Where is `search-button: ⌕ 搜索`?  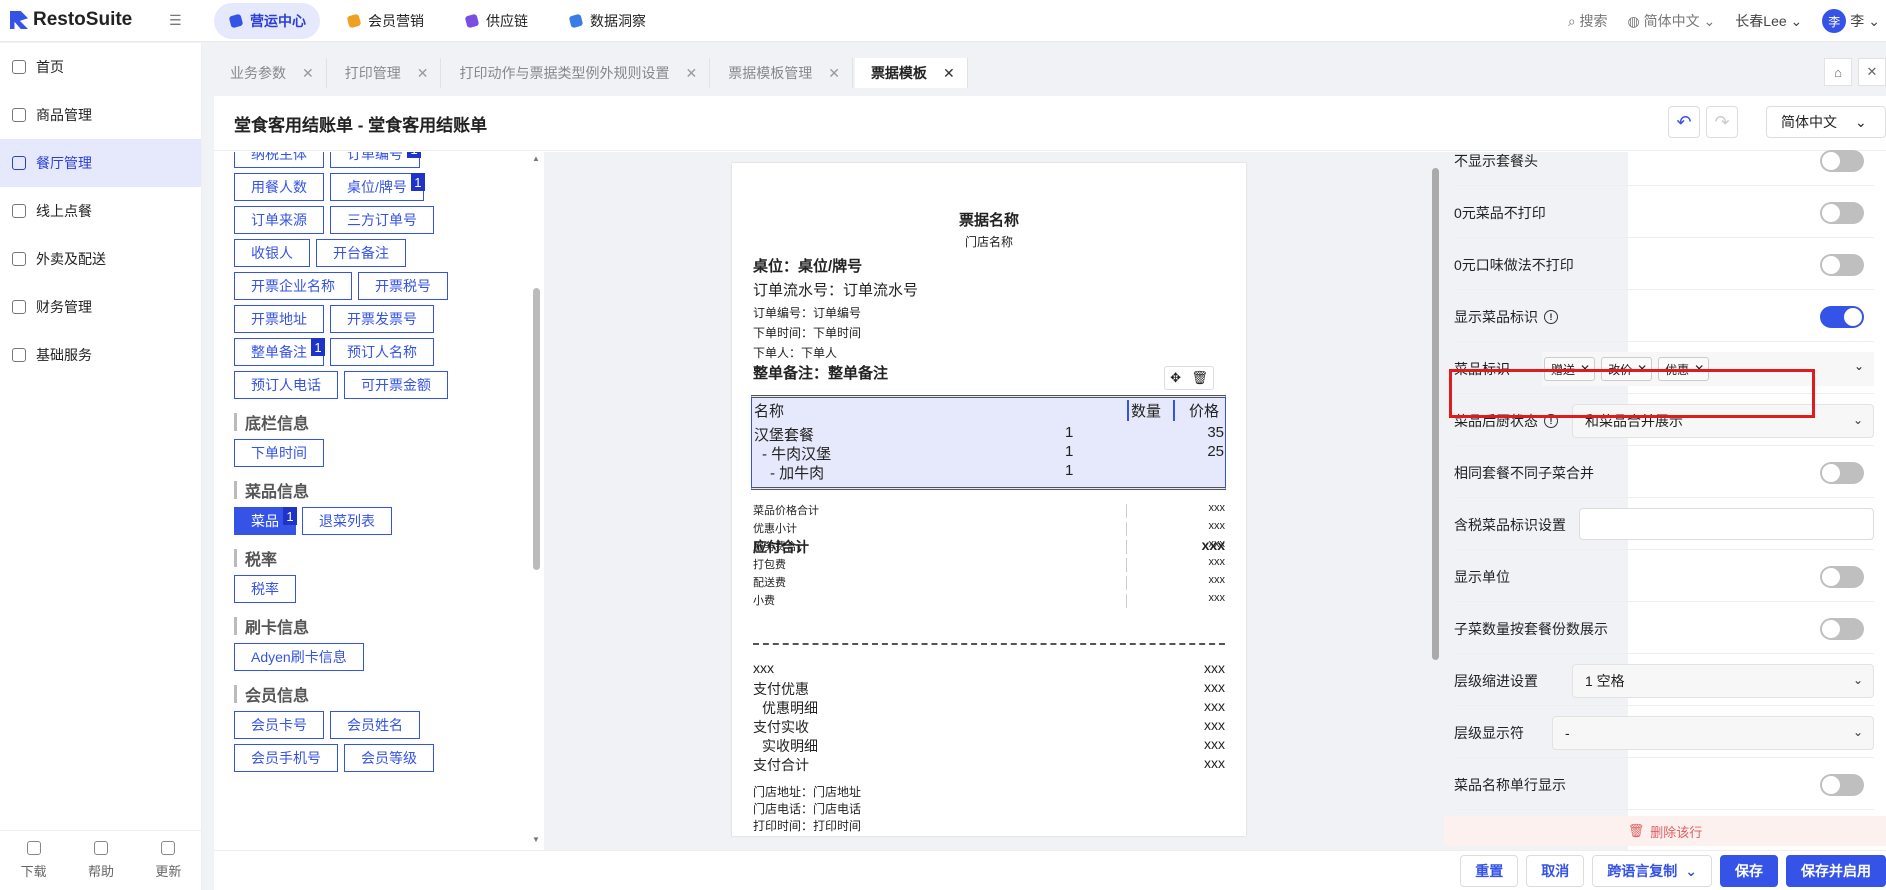 search-button: ⌕ 搜索 is located at coordinates (1588, 21).